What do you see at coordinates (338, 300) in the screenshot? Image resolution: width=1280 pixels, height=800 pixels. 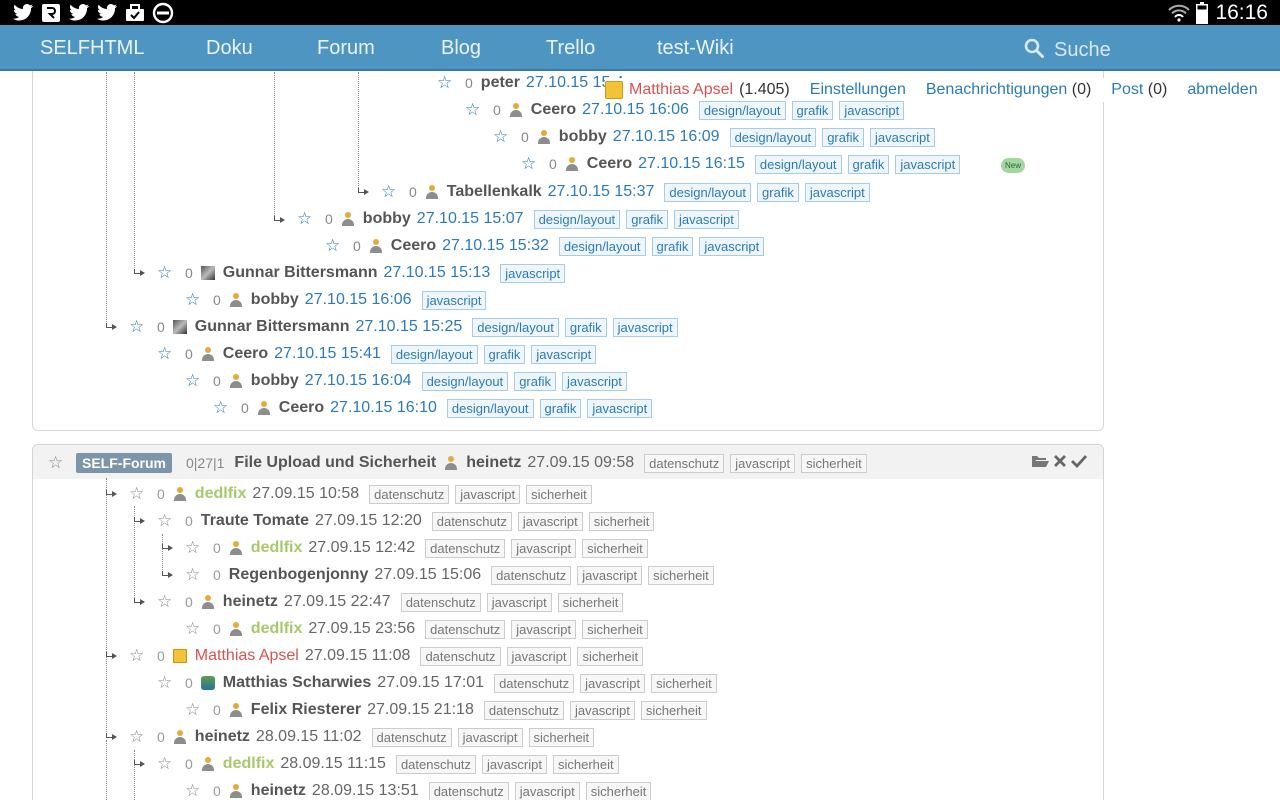 I see `list-item: ☆ 0 bobby 27.10.15 16:06 javascript` at bounding box center [338, 300].